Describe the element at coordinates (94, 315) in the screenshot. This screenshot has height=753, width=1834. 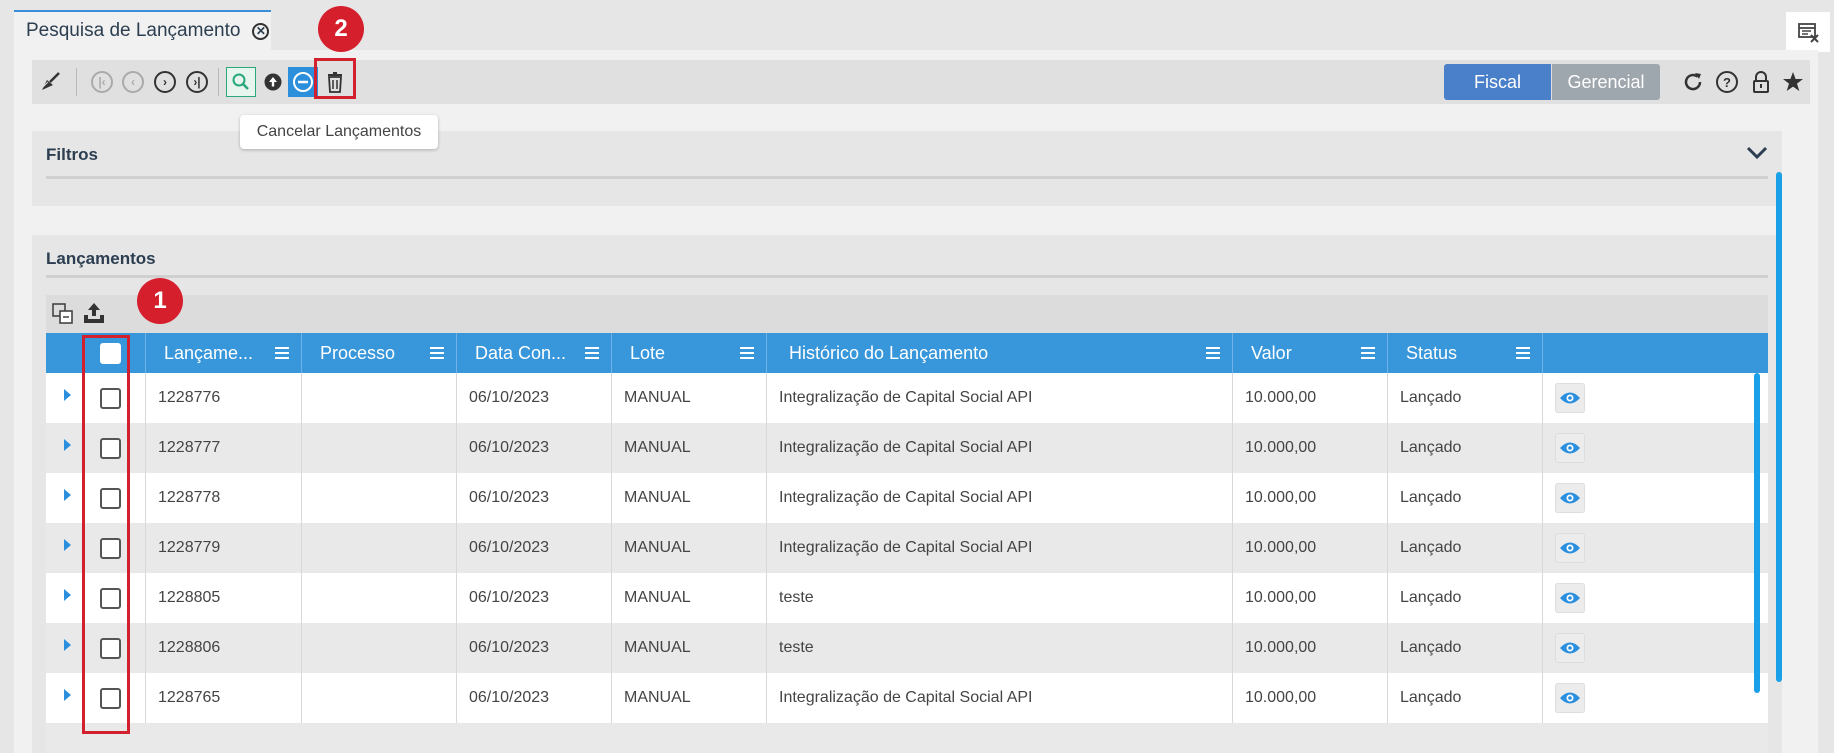
I see `export-icon` at that location.